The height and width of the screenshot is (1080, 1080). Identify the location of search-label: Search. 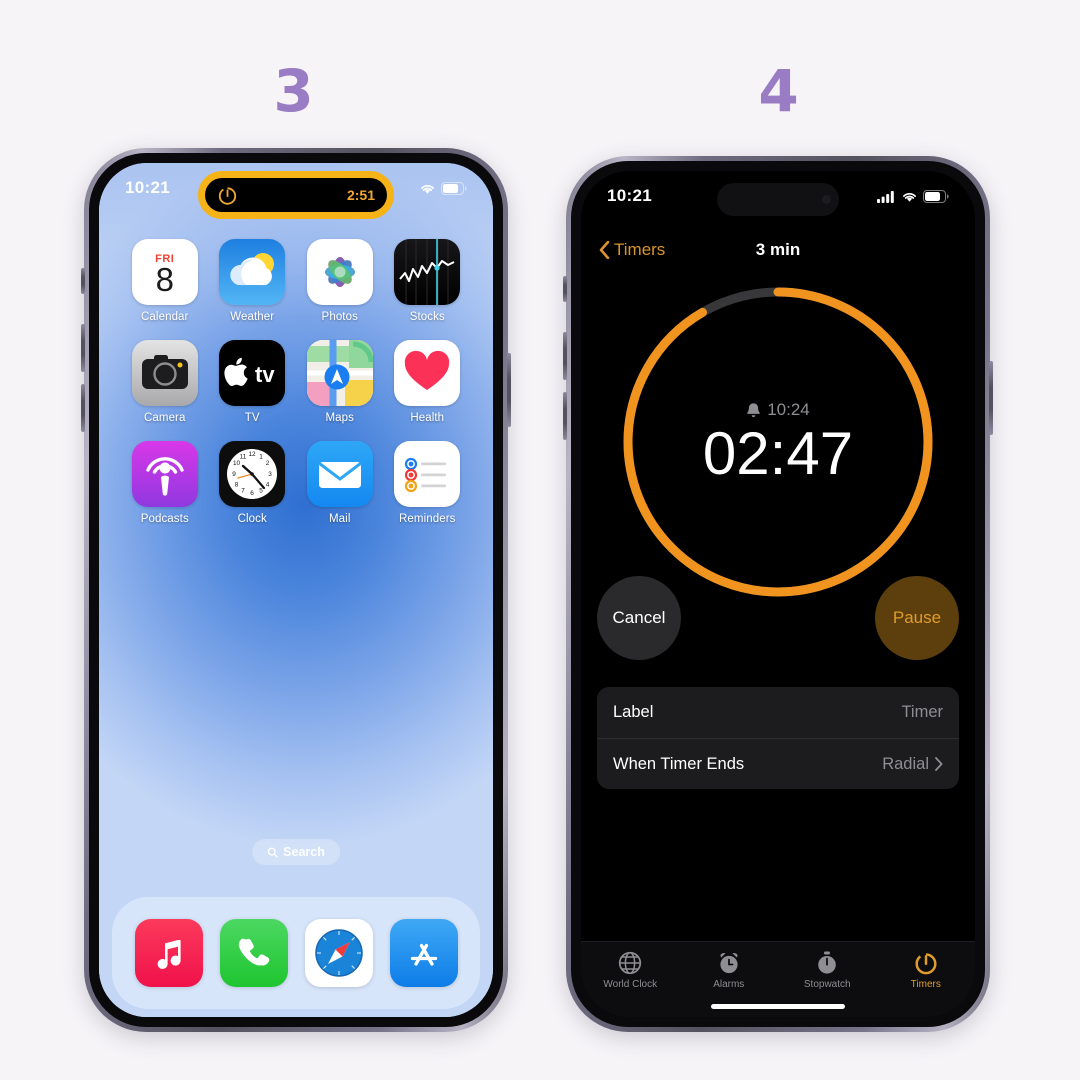
(304, 852).